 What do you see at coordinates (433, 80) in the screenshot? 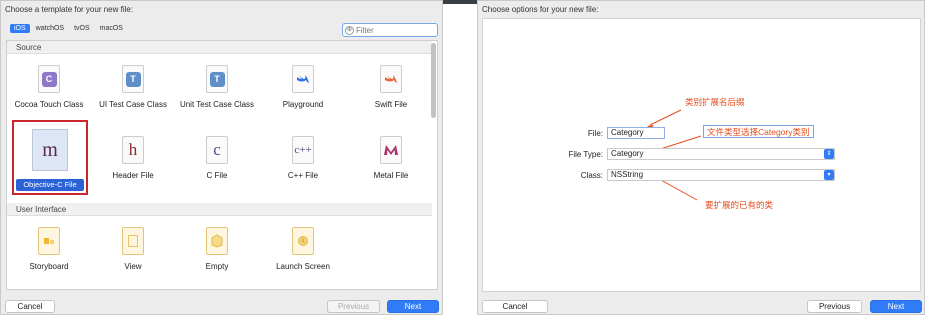
I see `scrollbar` at bounding box center [433, 80].